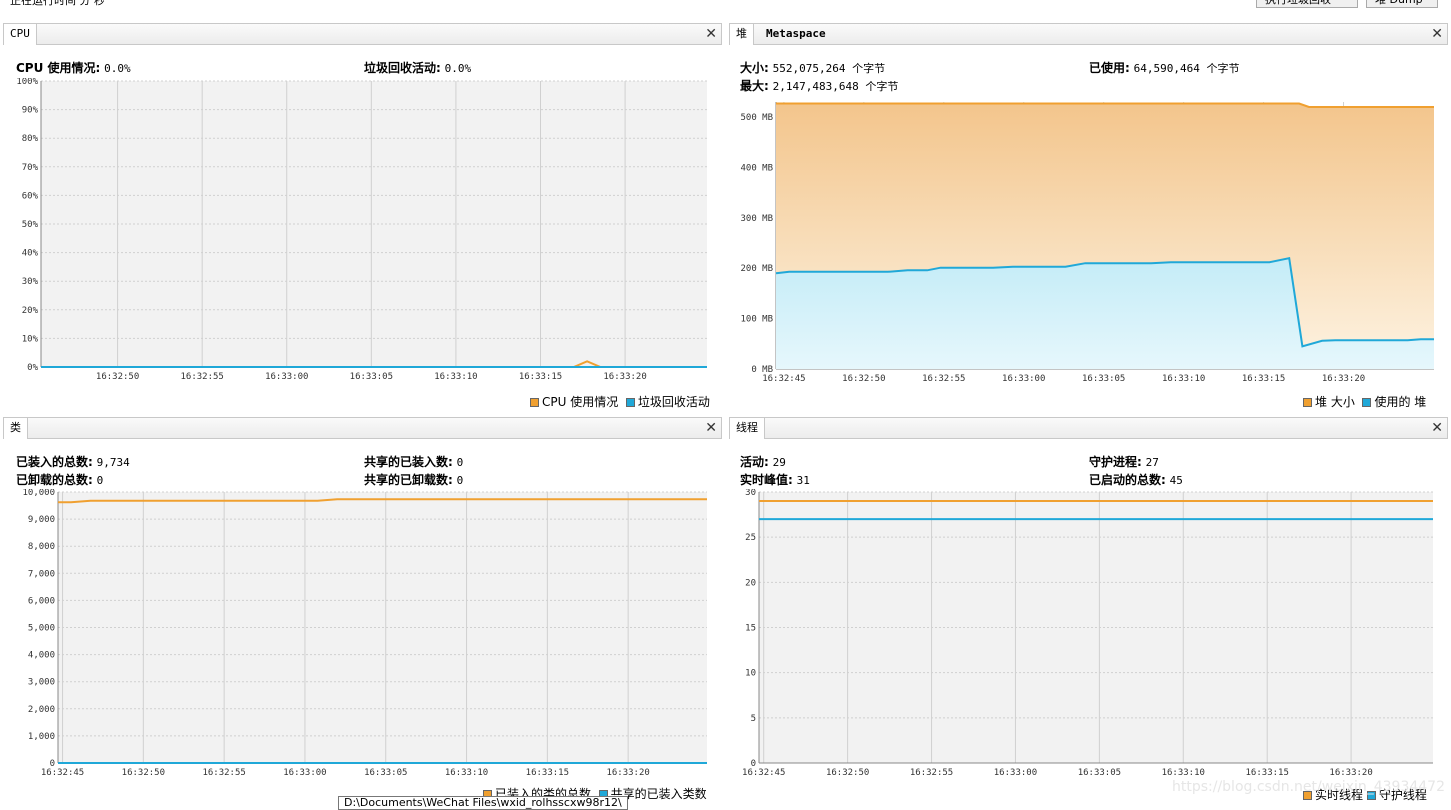 Image resolution: width=1451 pixels, height=810 pixels. I want to click on legend-swatch-heap-used, so click(1367, 402).